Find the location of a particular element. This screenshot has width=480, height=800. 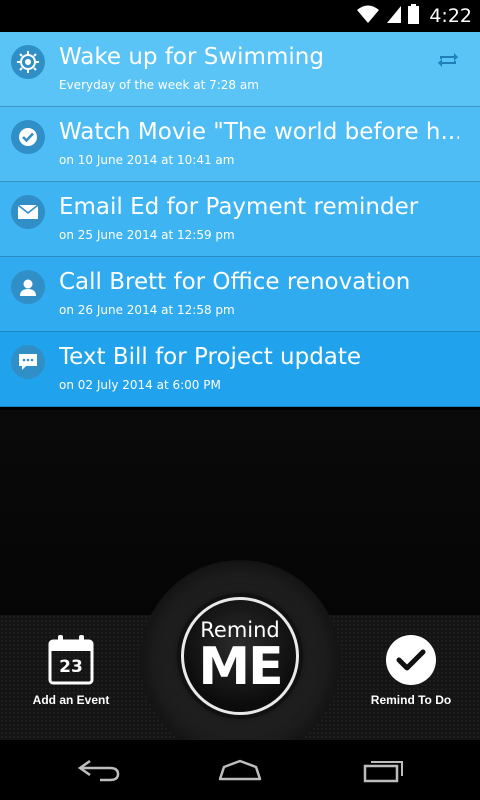

message-icon is located at coordinates (28, 362).